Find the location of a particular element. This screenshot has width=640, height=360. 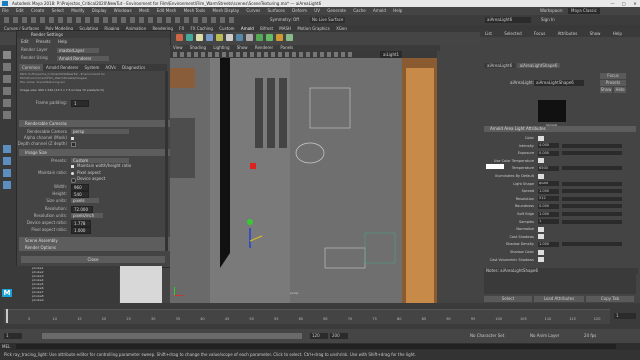

layout-two-icon is located at coordinates (7, 173).